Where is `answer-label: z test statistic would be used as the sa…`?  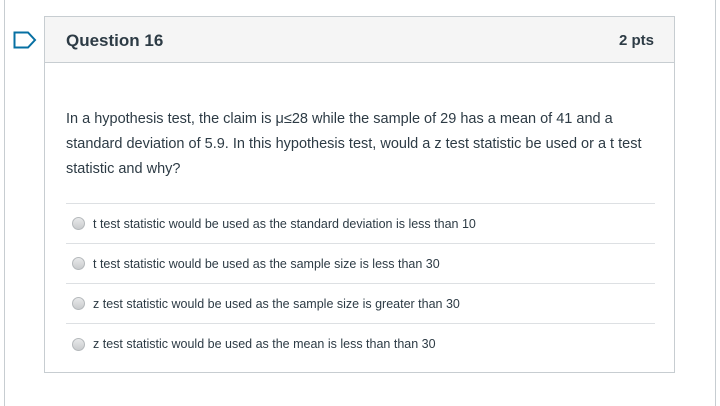
answer-label: z test statistic would be used as the sa… is located at coordinates (276, 303).